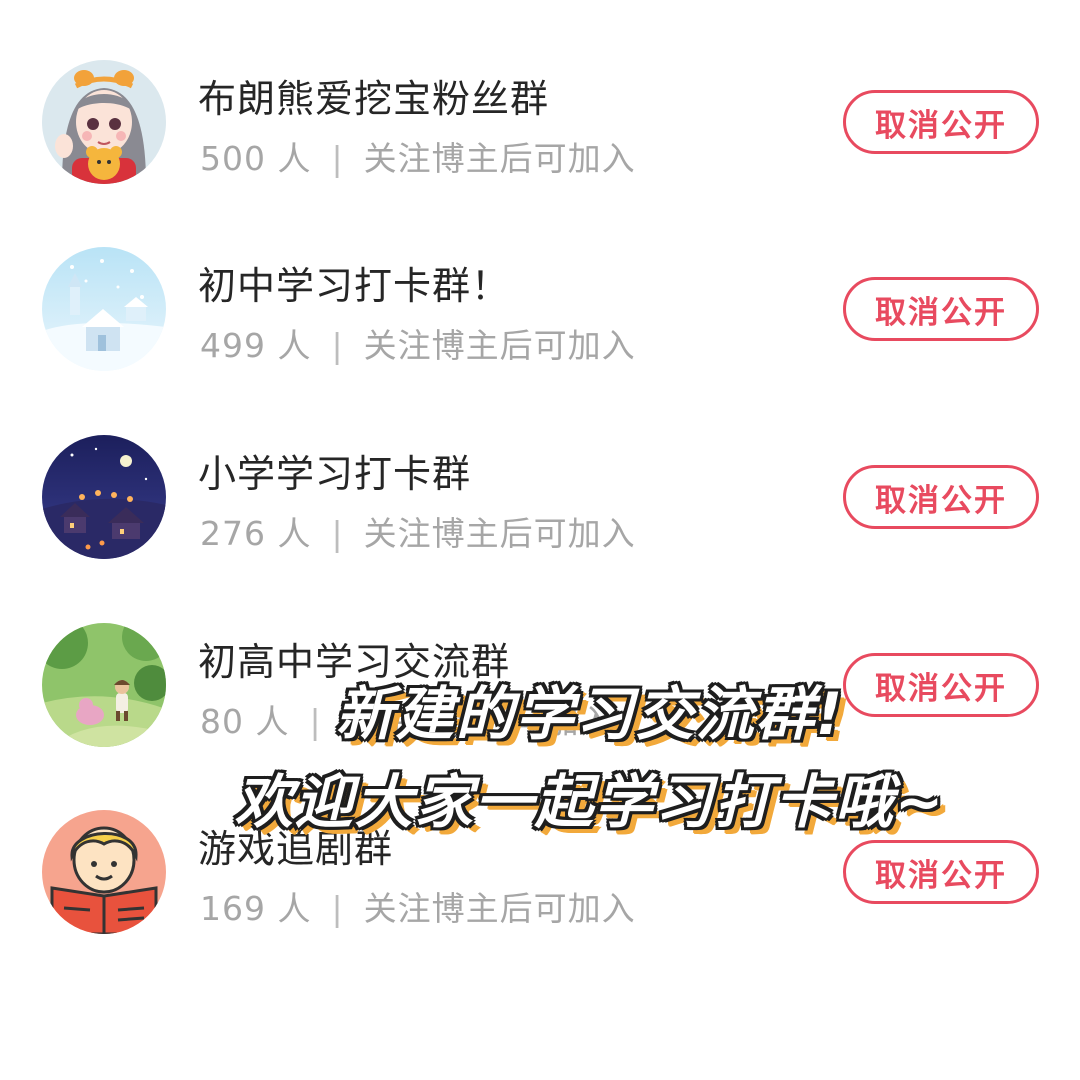 This screenshot has width=1080, height=1080. What do you see at coordinates (354, 662) in the screenshot?
I see `group-name: 初高中学习交流群` at bounding box center [354, 662].